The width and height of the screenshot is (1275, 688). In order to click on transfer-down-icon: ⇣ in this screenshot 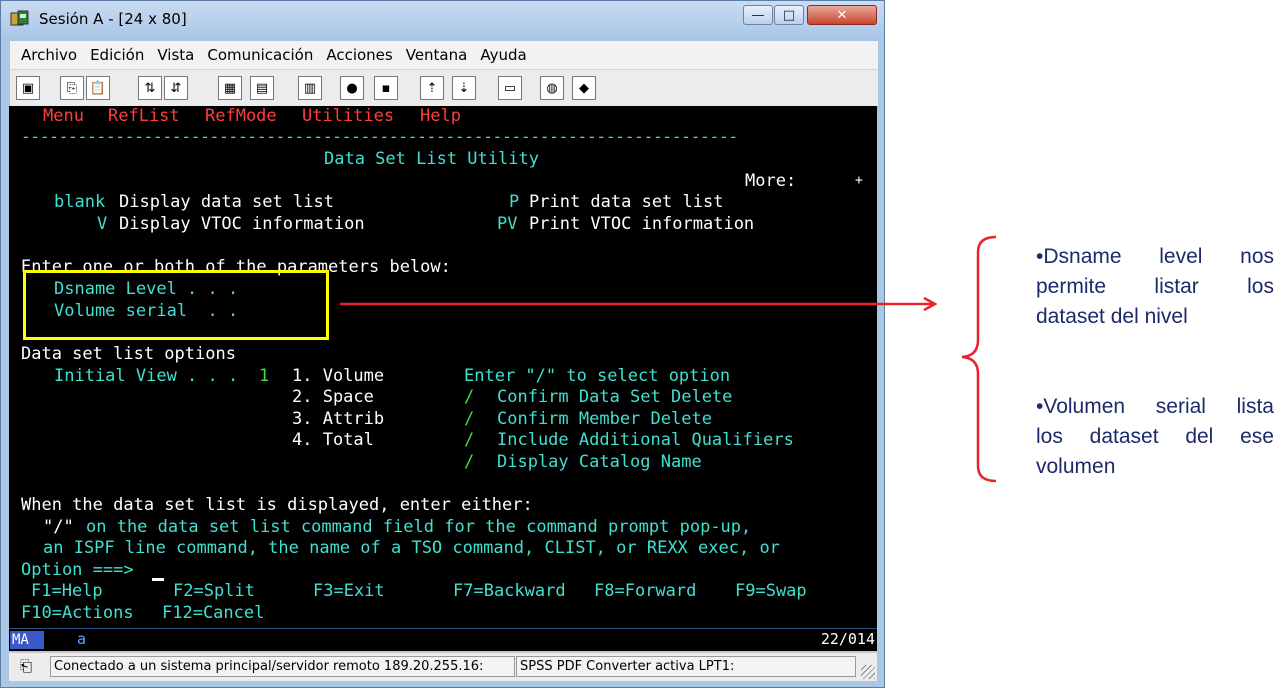, I will do `click(464, 88)`.